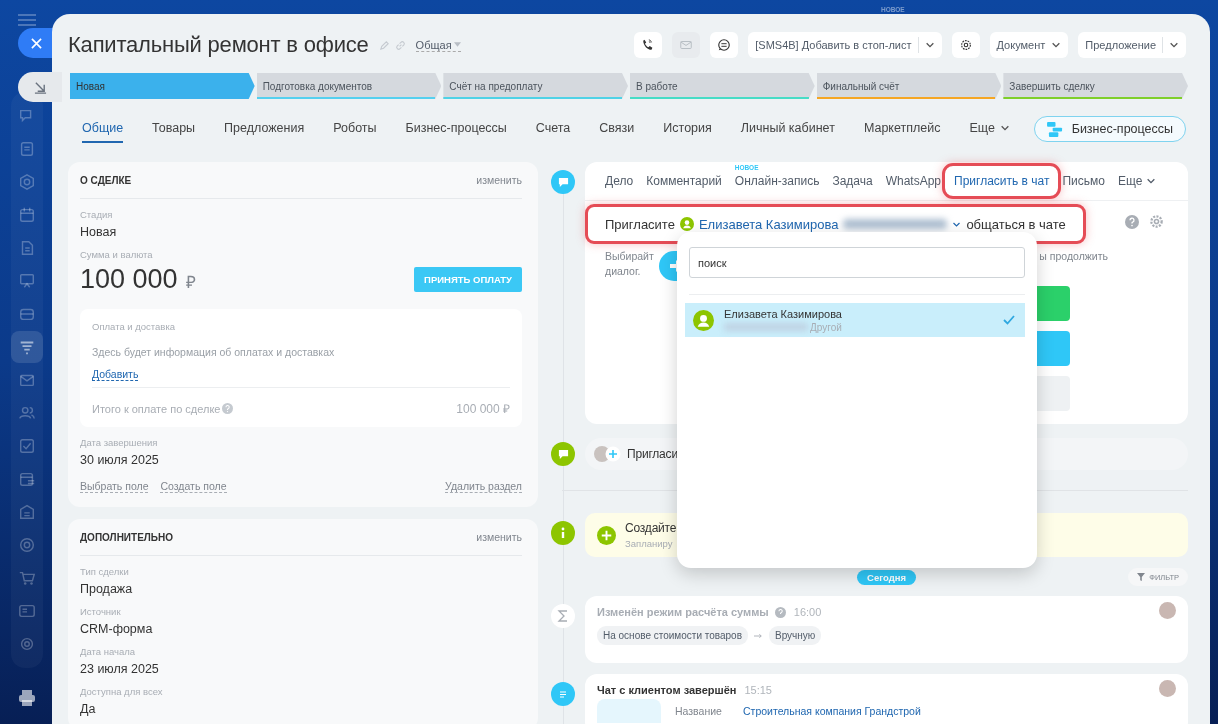 This screenshot has width=1218, height=724. I want to click on composer-tab: Комментарий, so click(684, 181).